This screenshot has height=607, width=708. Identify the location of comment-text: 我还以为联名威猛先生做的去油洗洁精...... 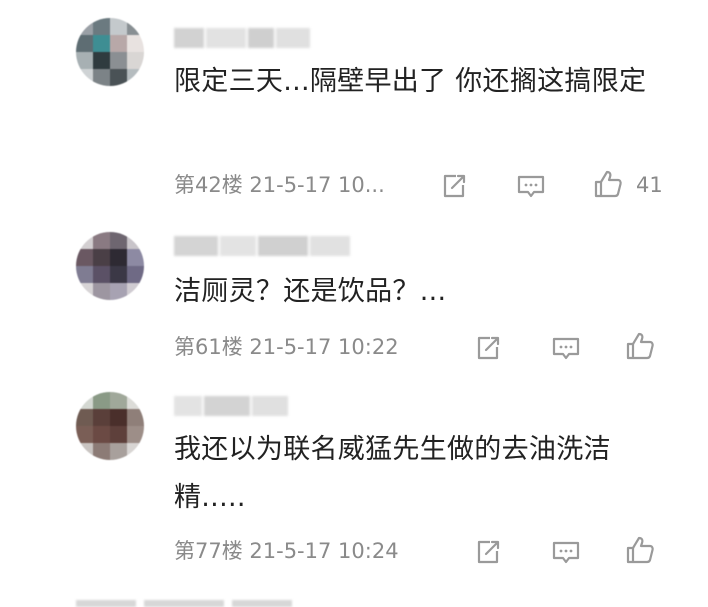
(392, 473).